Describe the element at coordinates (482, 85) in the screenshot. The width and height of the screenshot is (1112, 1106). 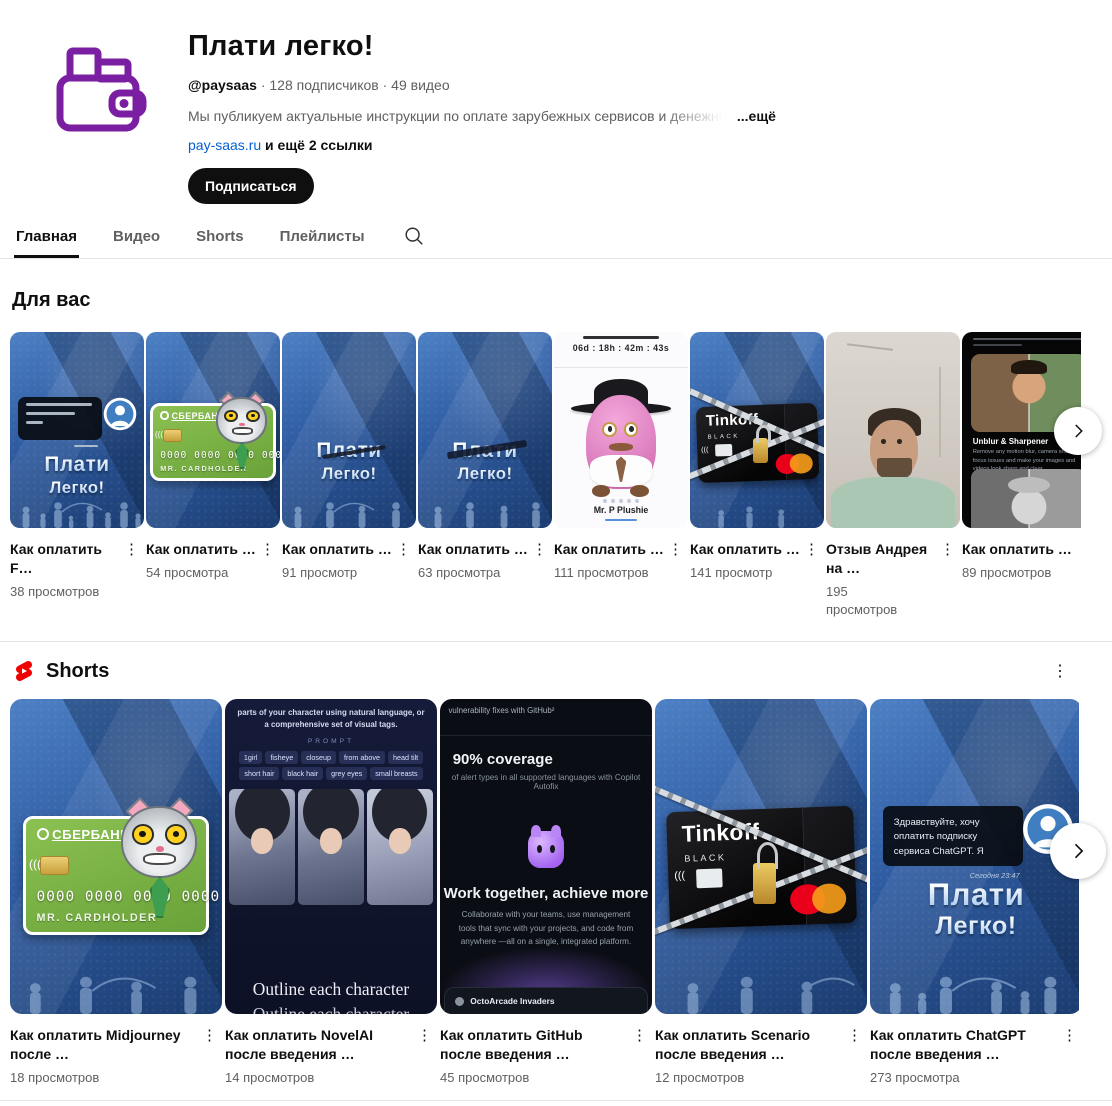
I see `channel-meta: @paysaas · 128 подписчиков · 49 видео` at that location.